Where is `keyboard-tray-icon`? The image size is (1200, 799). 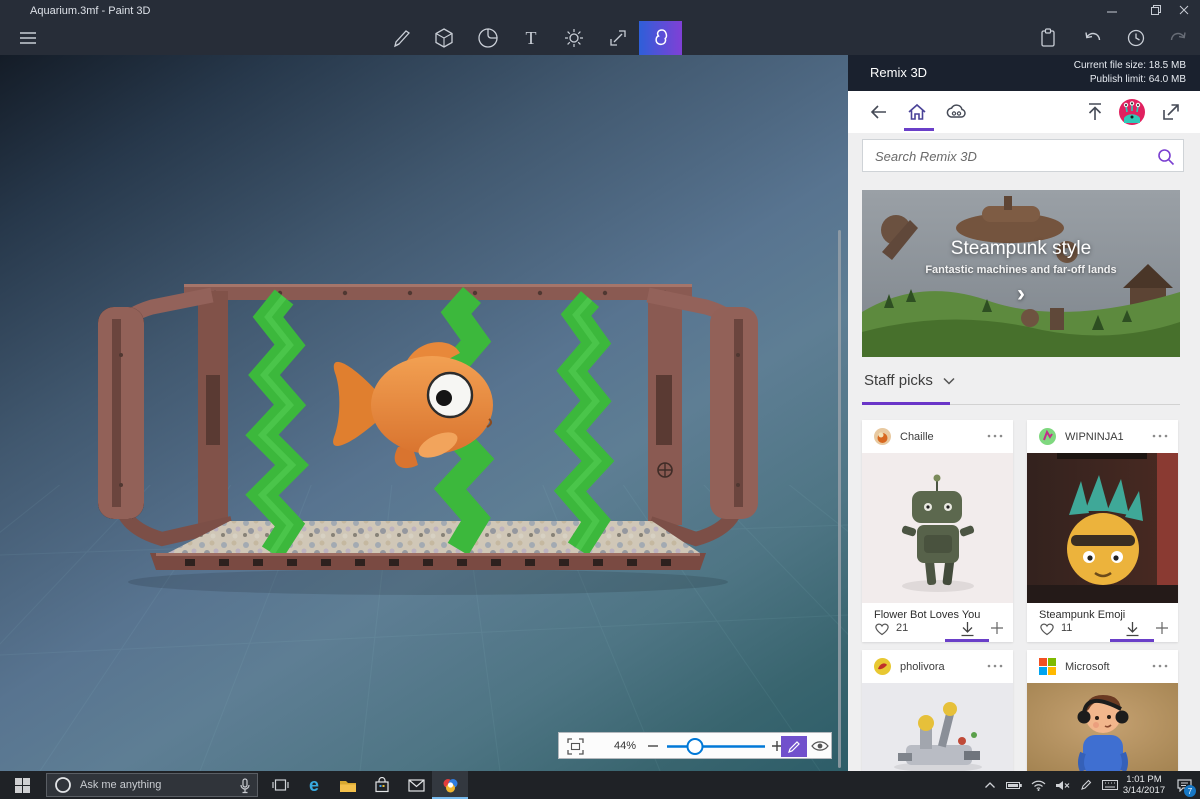
keyboard-tray-icon is located at coordinates (1110, 785).